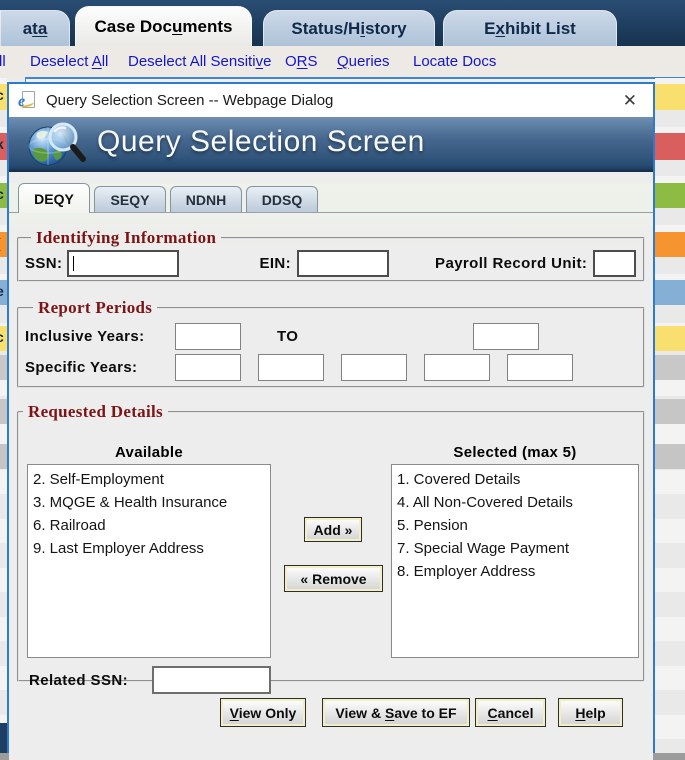 Image resolution: width=685 pixels, height=760 pixels. What do you see at coordinates (282, 199) in the screenshot?
I see `tab-ddsq: DDSQ` at bounding box center [282, 199].